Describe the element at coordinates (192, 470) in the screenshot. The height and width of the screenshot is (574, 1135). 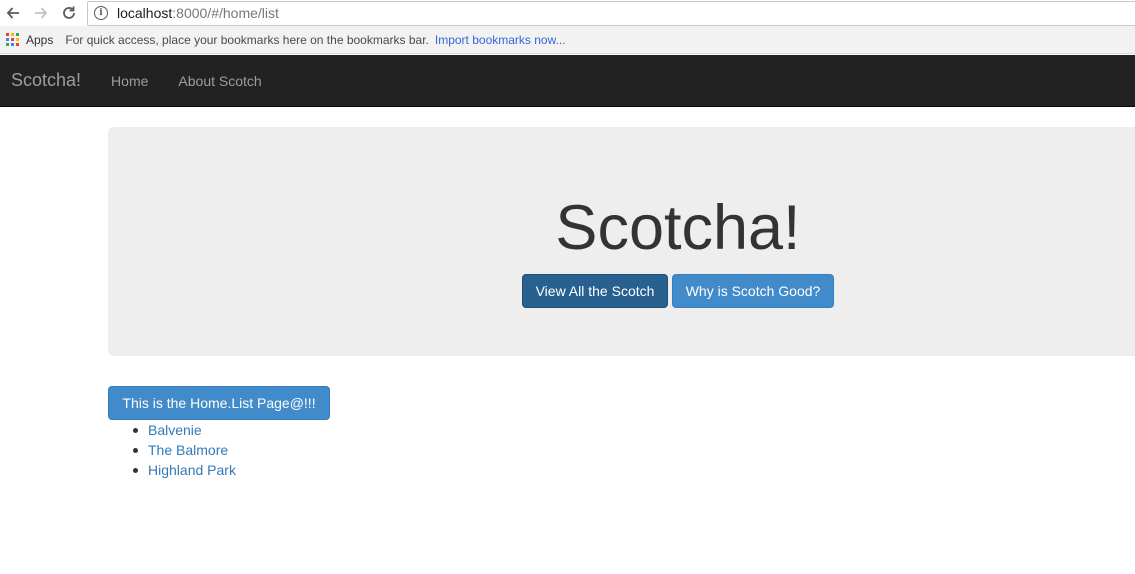
I see `scotch-link-highland-park: Highland Park` at that location.